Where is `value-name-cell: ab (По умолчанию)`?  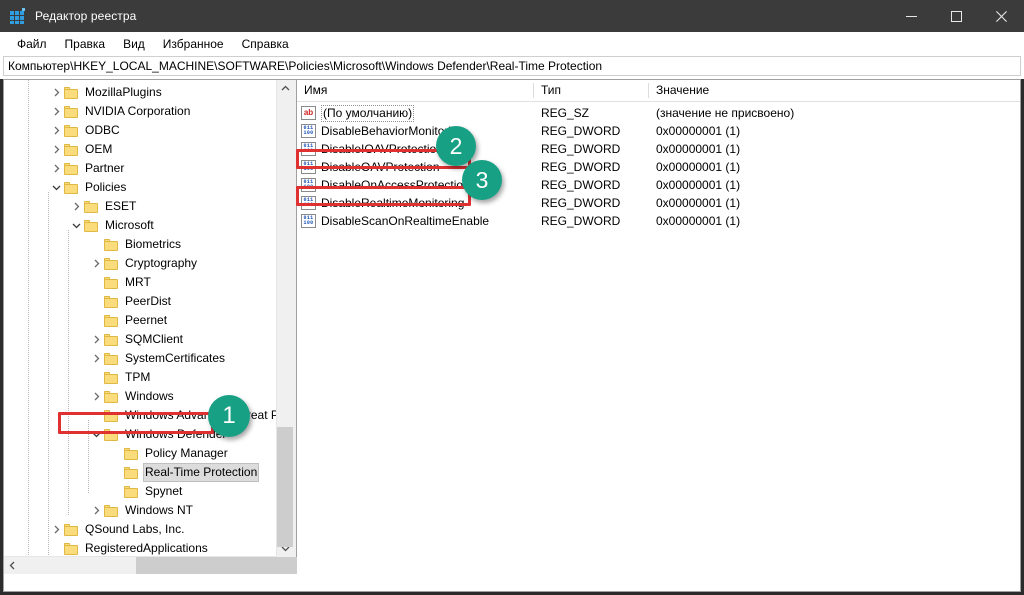 value-name-cell: ab (По умолчанию) is located at coordinates (415, 113).